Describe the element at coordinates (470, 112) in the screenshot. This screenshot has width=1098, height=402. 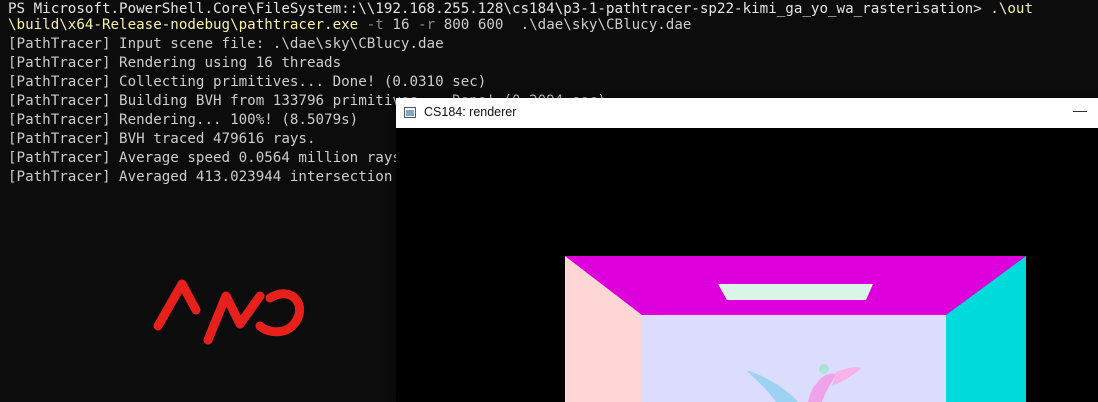
I see `window-title: CS184: renderer` at that location.